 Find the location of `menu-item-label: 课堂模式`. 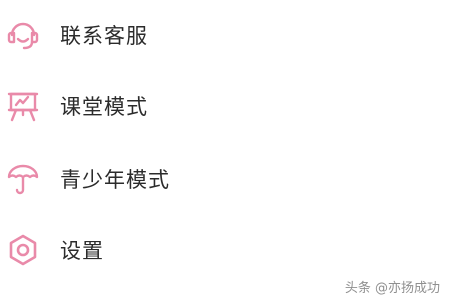

menu-item-label: 课堂模式 is located at coordinates (104, 107).